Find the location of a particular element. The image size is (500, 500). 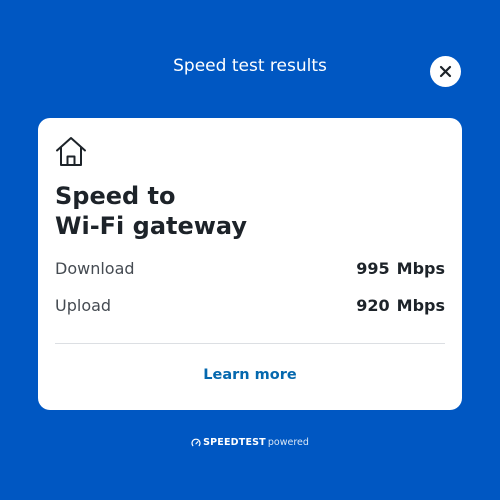

card-title-line1: Speed to is located at coordinates (115, 196).